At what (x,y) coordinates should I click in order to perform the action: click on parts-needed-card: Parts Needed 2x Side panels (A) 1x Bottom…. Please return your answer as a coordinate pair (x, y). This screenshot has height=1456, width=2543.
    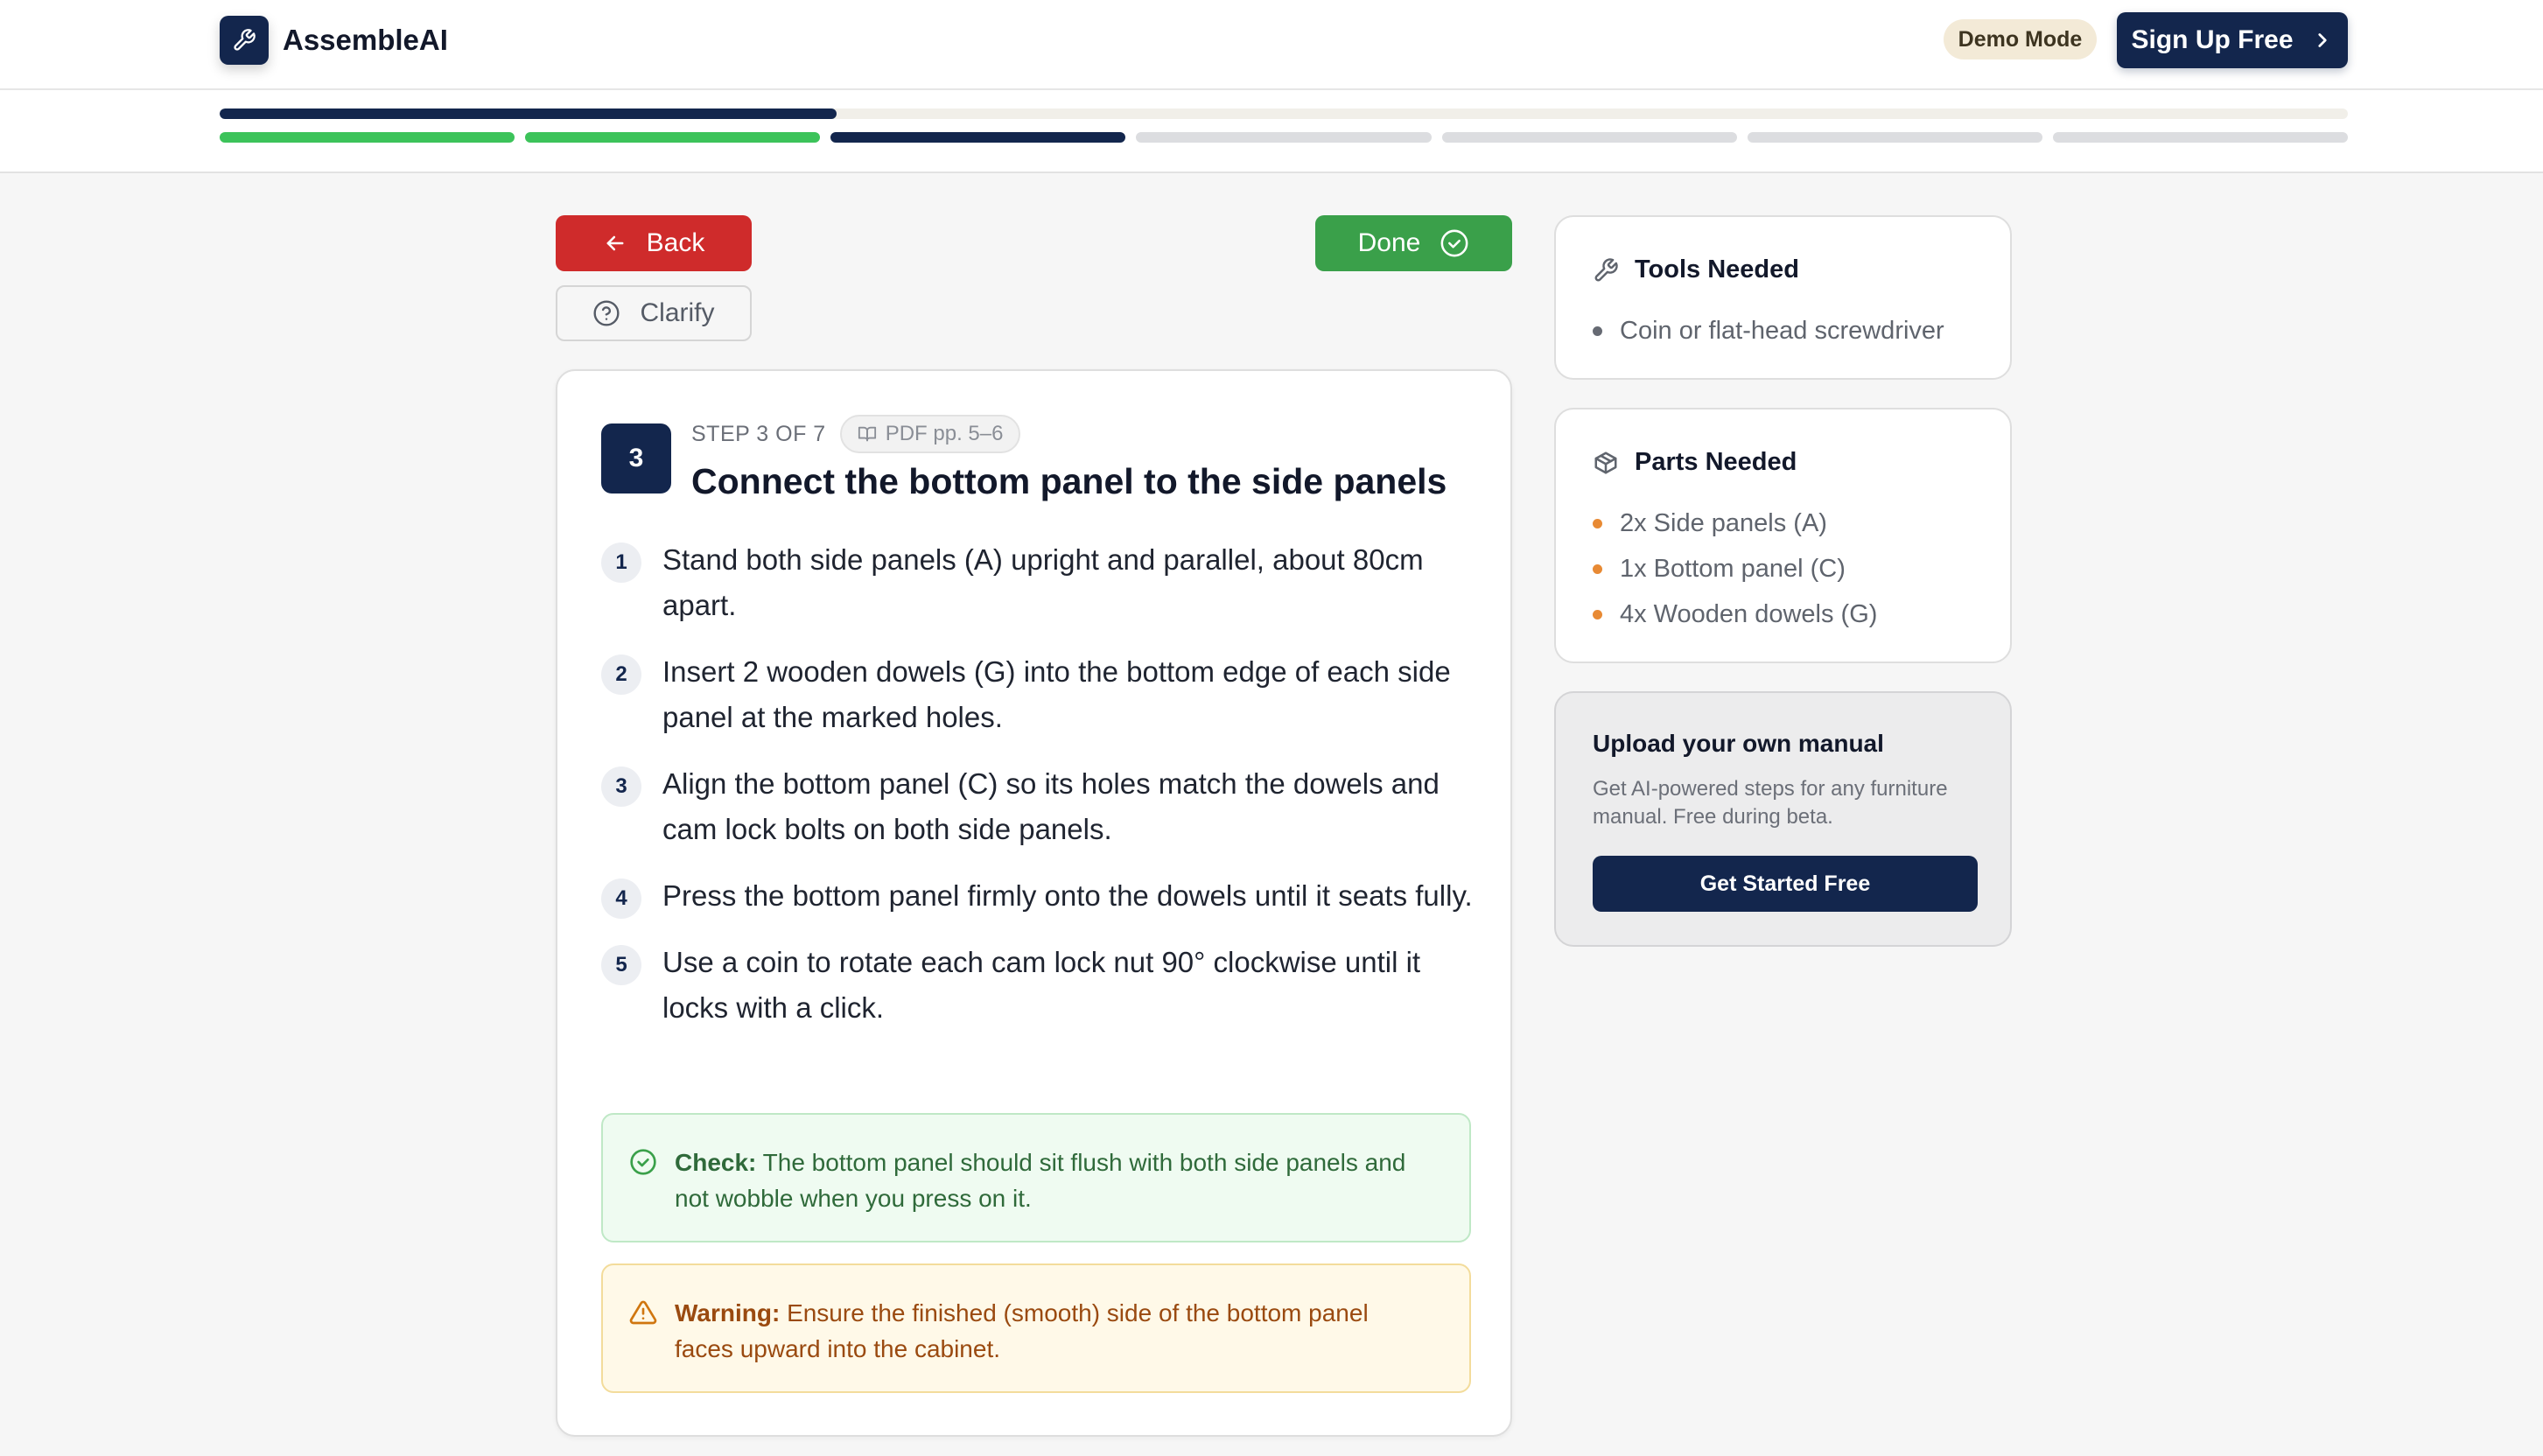
    Looking at the image, I should click on (1783, 535).